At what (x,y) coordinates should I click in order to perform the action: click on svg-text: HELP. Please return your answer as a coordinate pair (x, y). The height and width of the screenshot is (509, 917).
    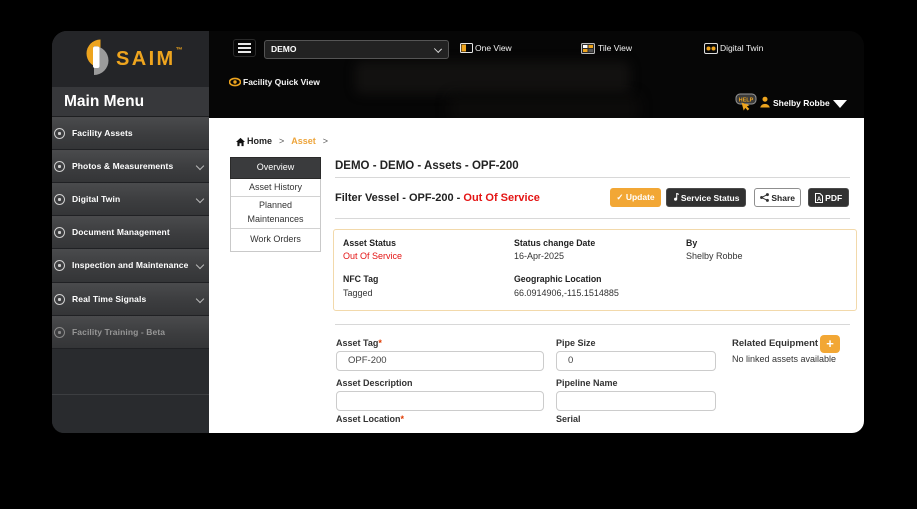
    Looking at the image, I should click on (746, 101).